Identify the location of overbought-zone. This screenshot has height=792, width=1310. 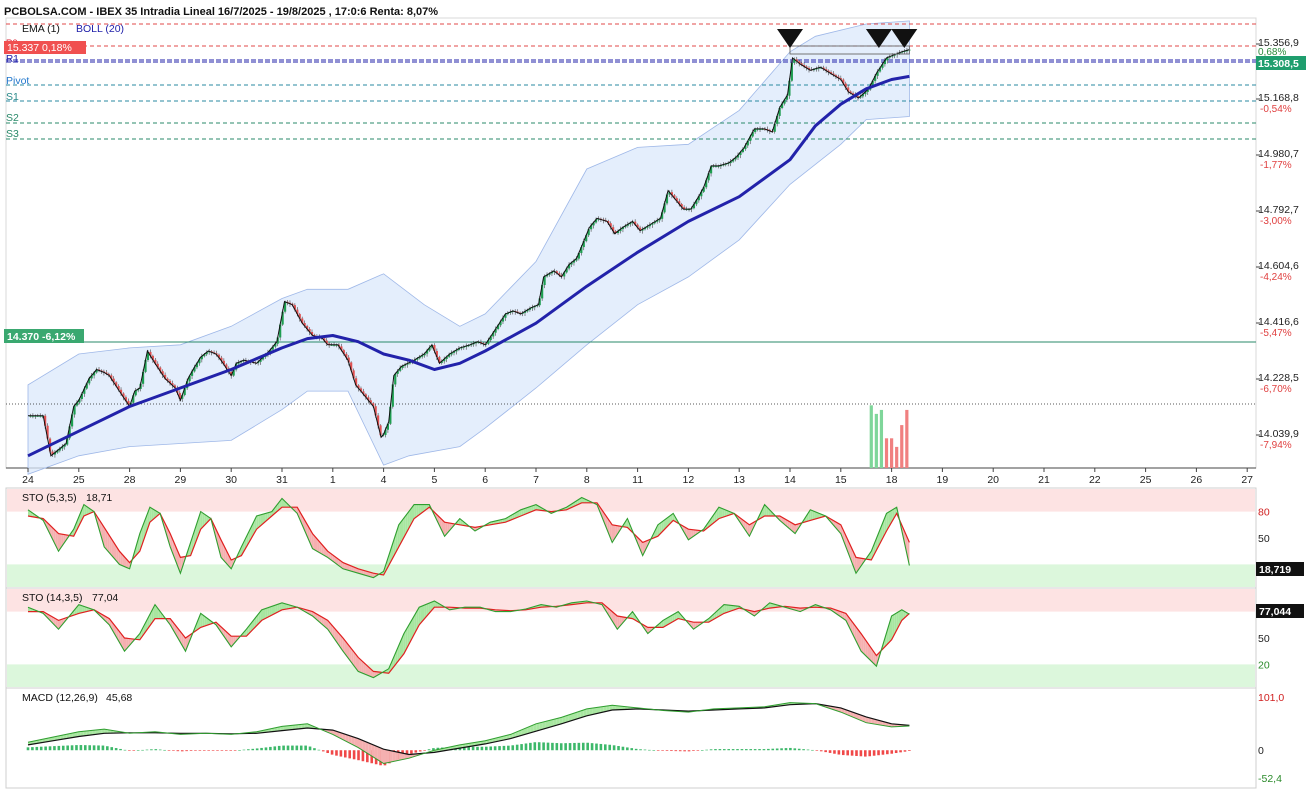
(631, 600).